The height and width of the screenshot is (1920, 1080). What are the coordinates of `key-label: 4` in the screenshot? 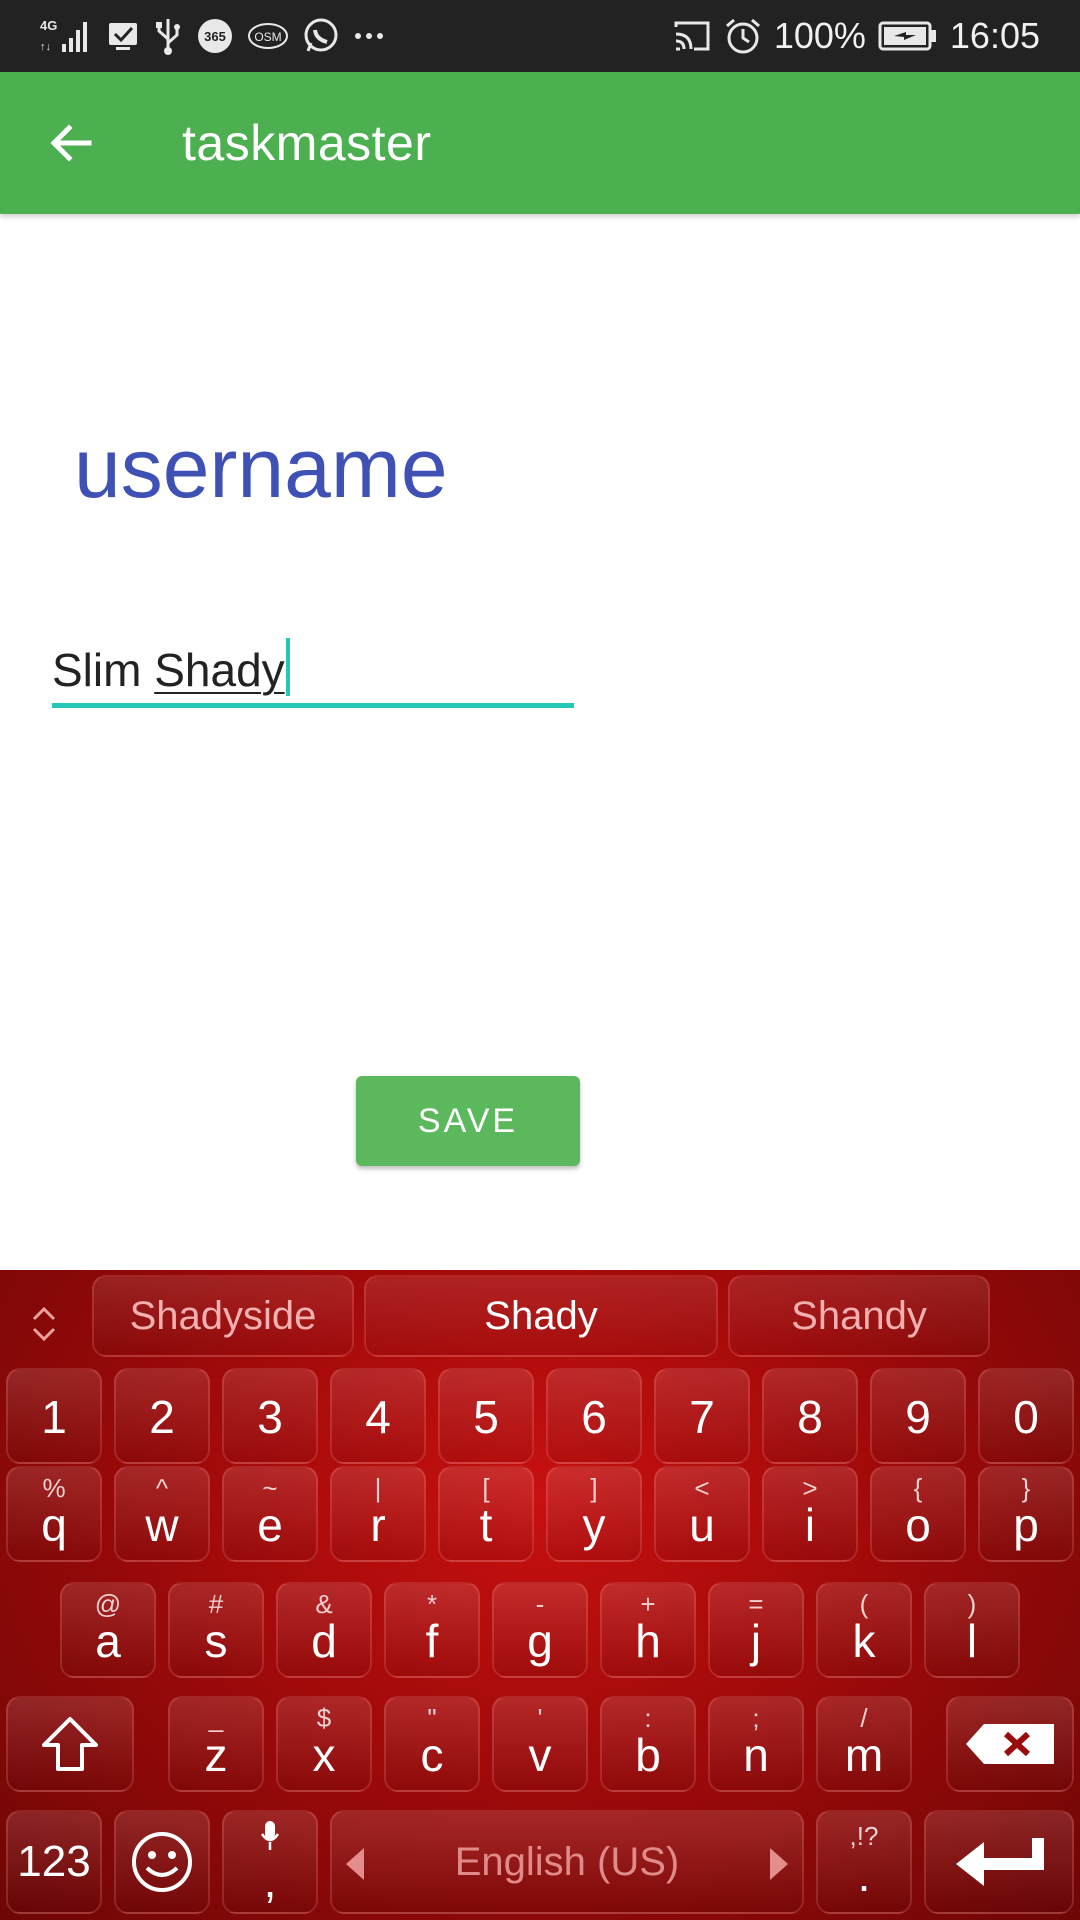 It's located at (378, 1417).